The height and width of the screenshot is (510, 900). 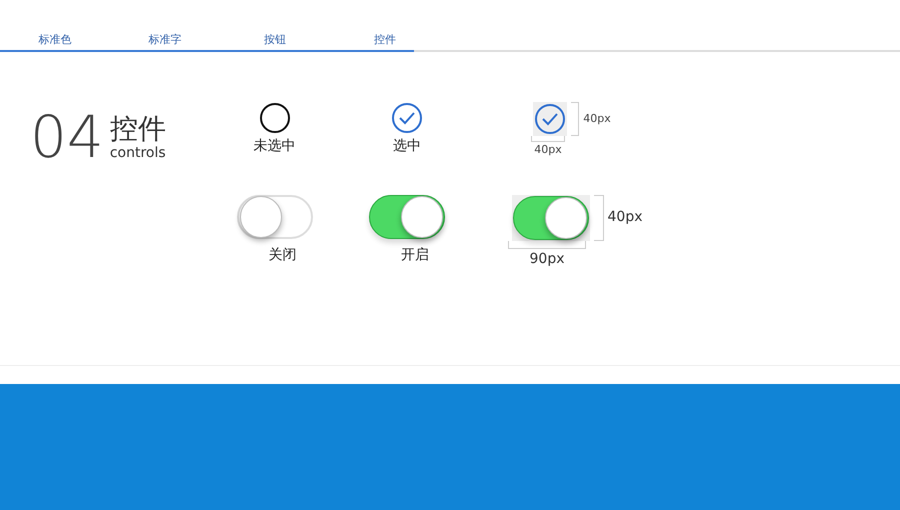 I want to click on tab: 按钮, so click(x=275, y=40).